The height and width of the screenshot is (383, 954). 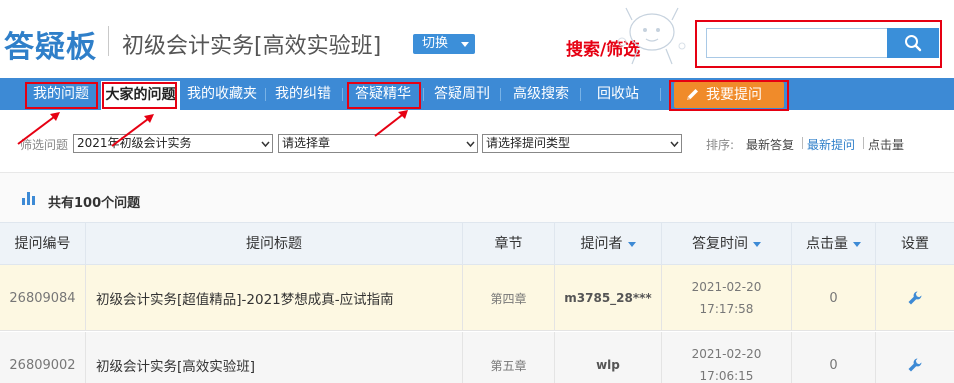 What do you see at coordinates (582, 143) in the screenshot?
I see `question-type-select: 请选择提问类型` at bounding box center [582, 143].